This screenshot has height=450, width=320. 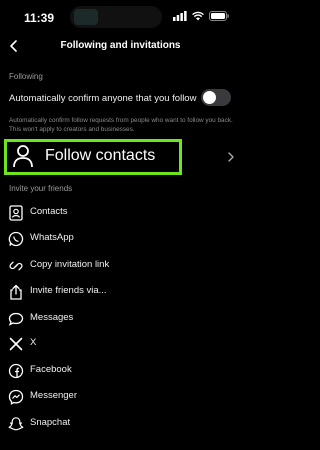 I want to click on invite-item-label: X, so click(x=33, y=342).